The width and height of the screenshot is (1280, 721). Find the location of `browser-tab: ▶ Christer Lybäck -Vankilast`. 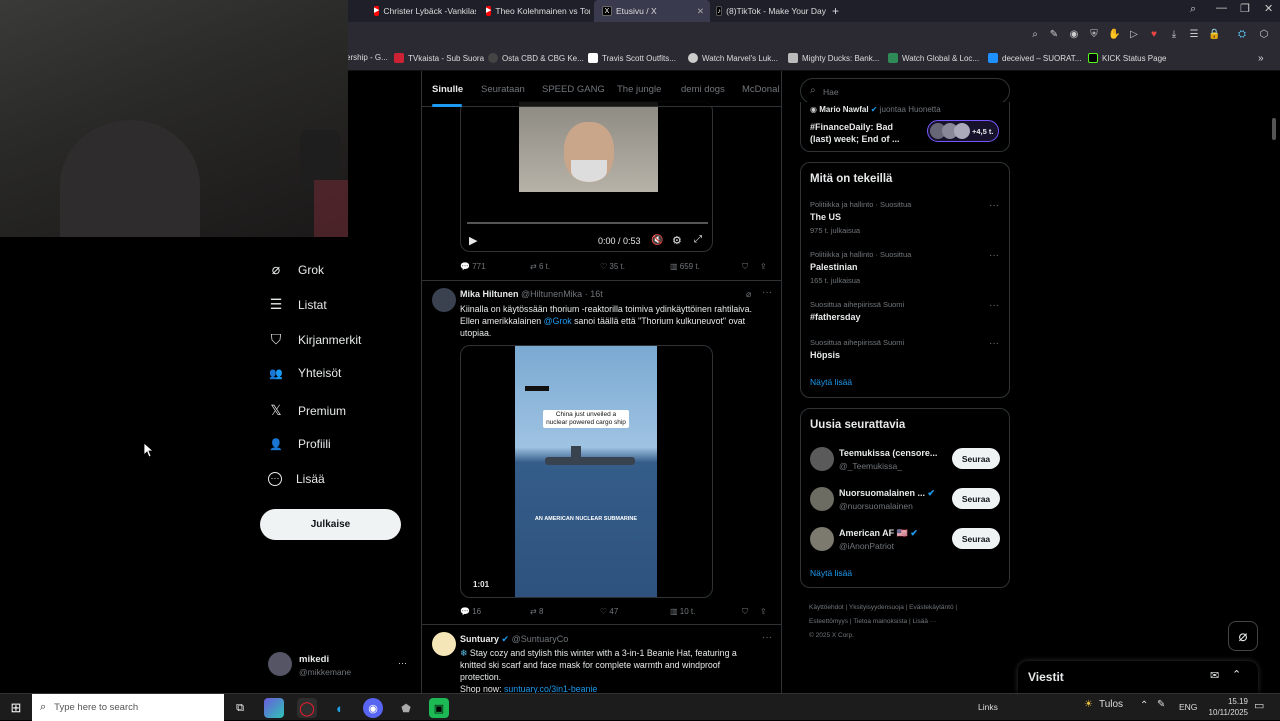

browser-tab: ▶ Christer Lybäck -Vankilast is located at coordinates (421, 11).